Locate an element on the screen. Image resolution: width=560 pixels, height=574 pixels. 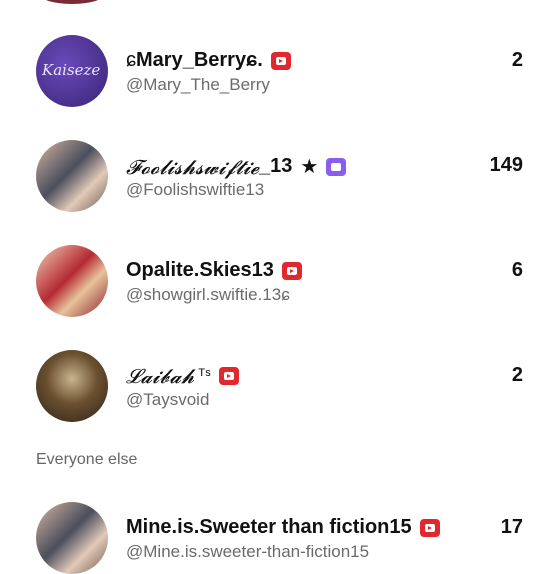
avatar-partial is located at coordinates (72, 2).